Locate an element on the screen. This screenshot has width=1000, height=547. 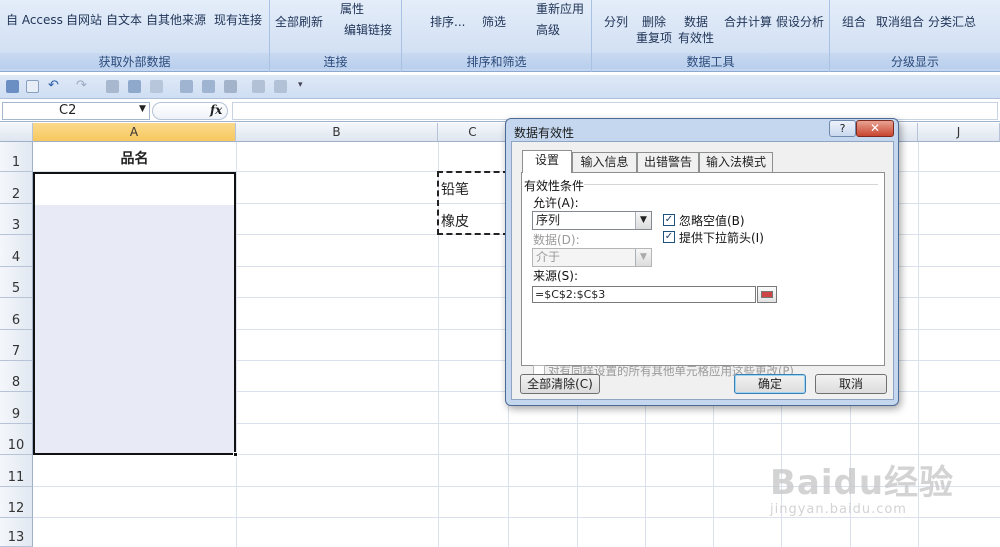
data-validation-button: 数据 is located at coordinates (696, 21).